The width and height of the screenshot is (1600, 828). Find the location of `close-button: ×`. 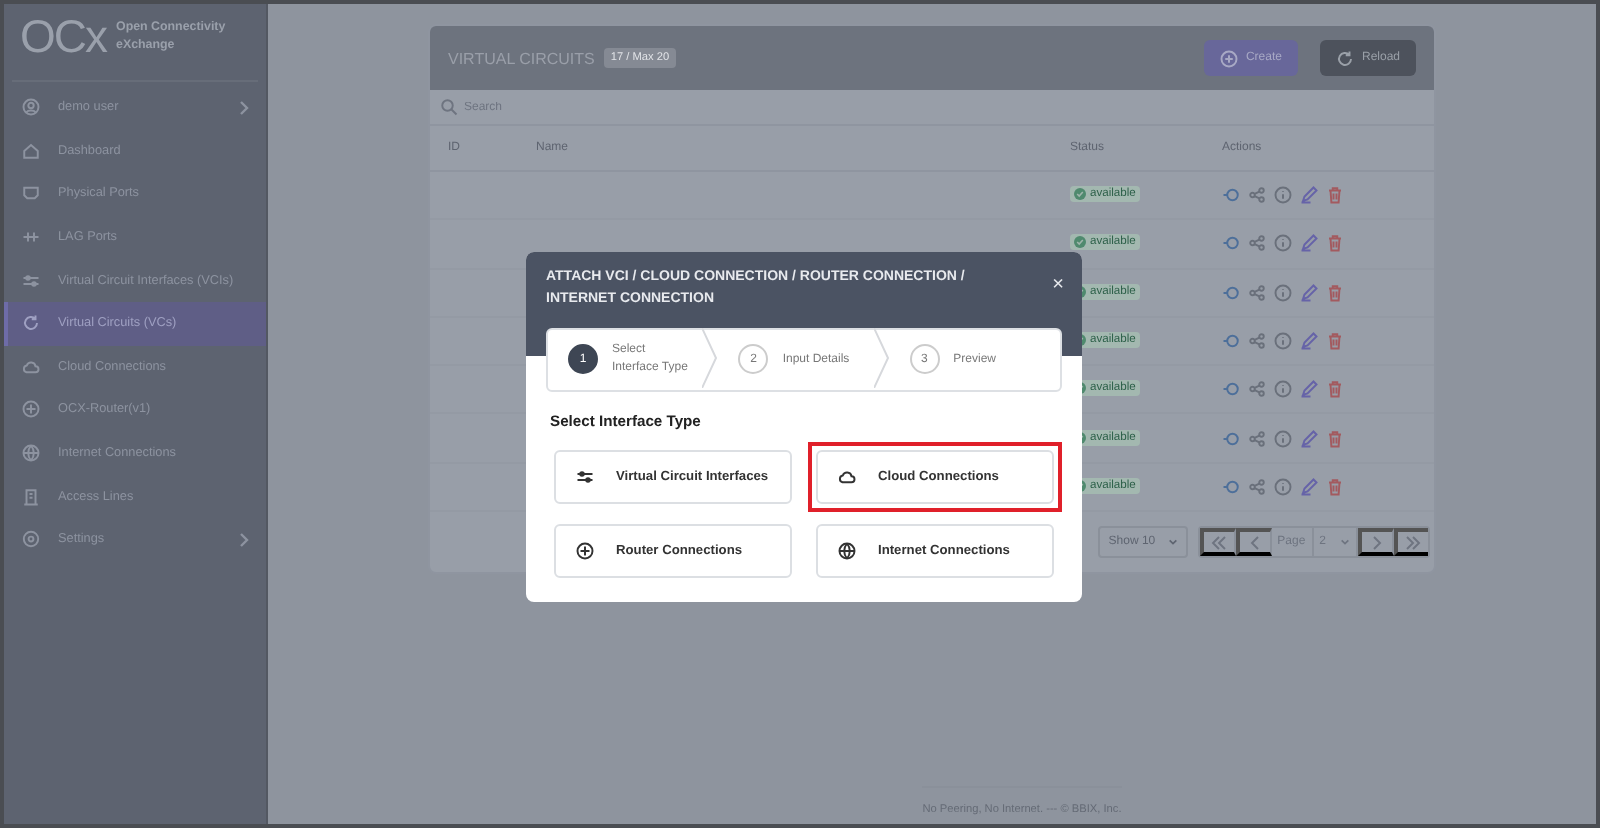

close-button: × is located at coordinates (1058, 286).